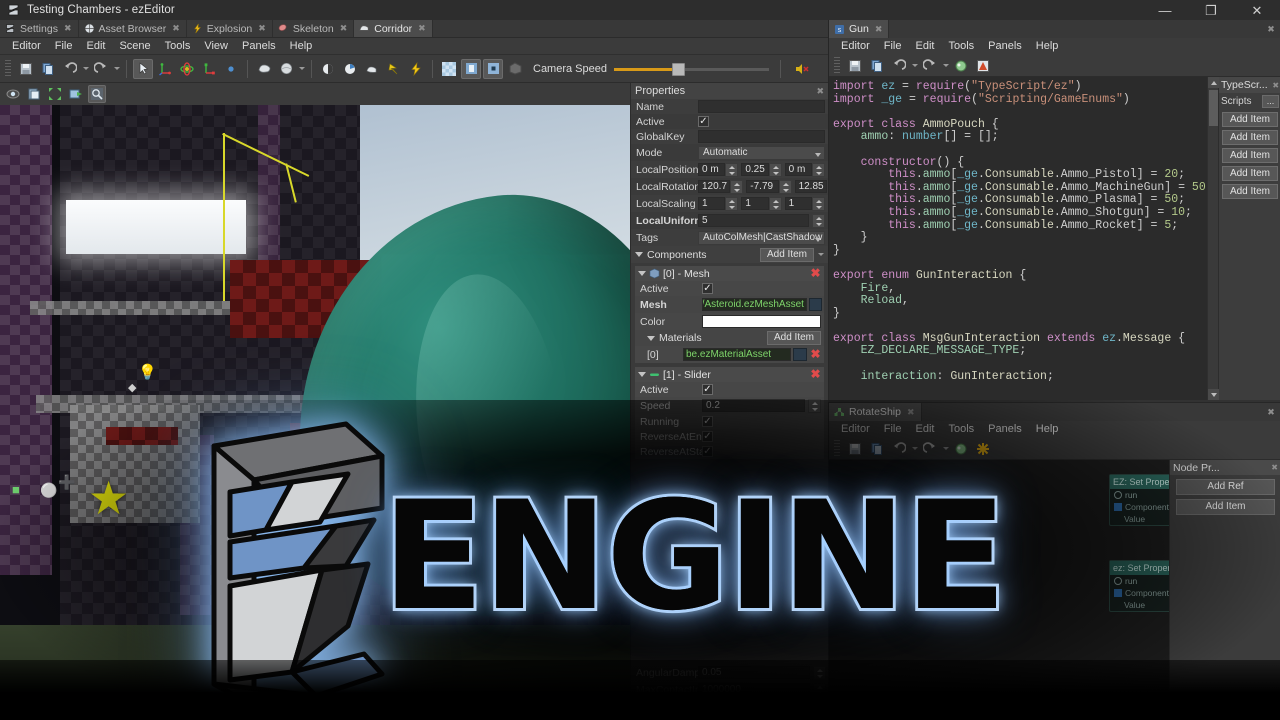  What do you see at coordinates (983, 66) in the screenshot?
I see `run-script-icon` at bounding box center [983, 66].